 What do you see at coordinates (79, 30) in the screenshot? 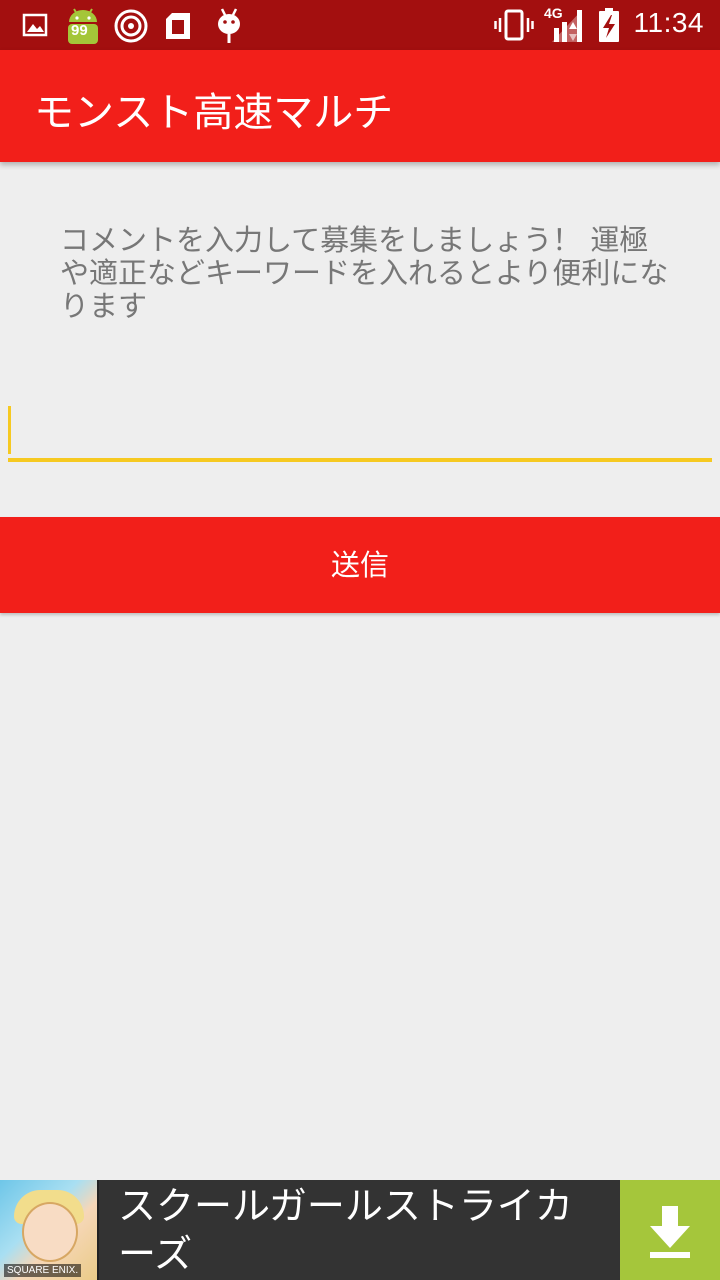
I see `notification-badge: 99` at bounding box center [79, 30].